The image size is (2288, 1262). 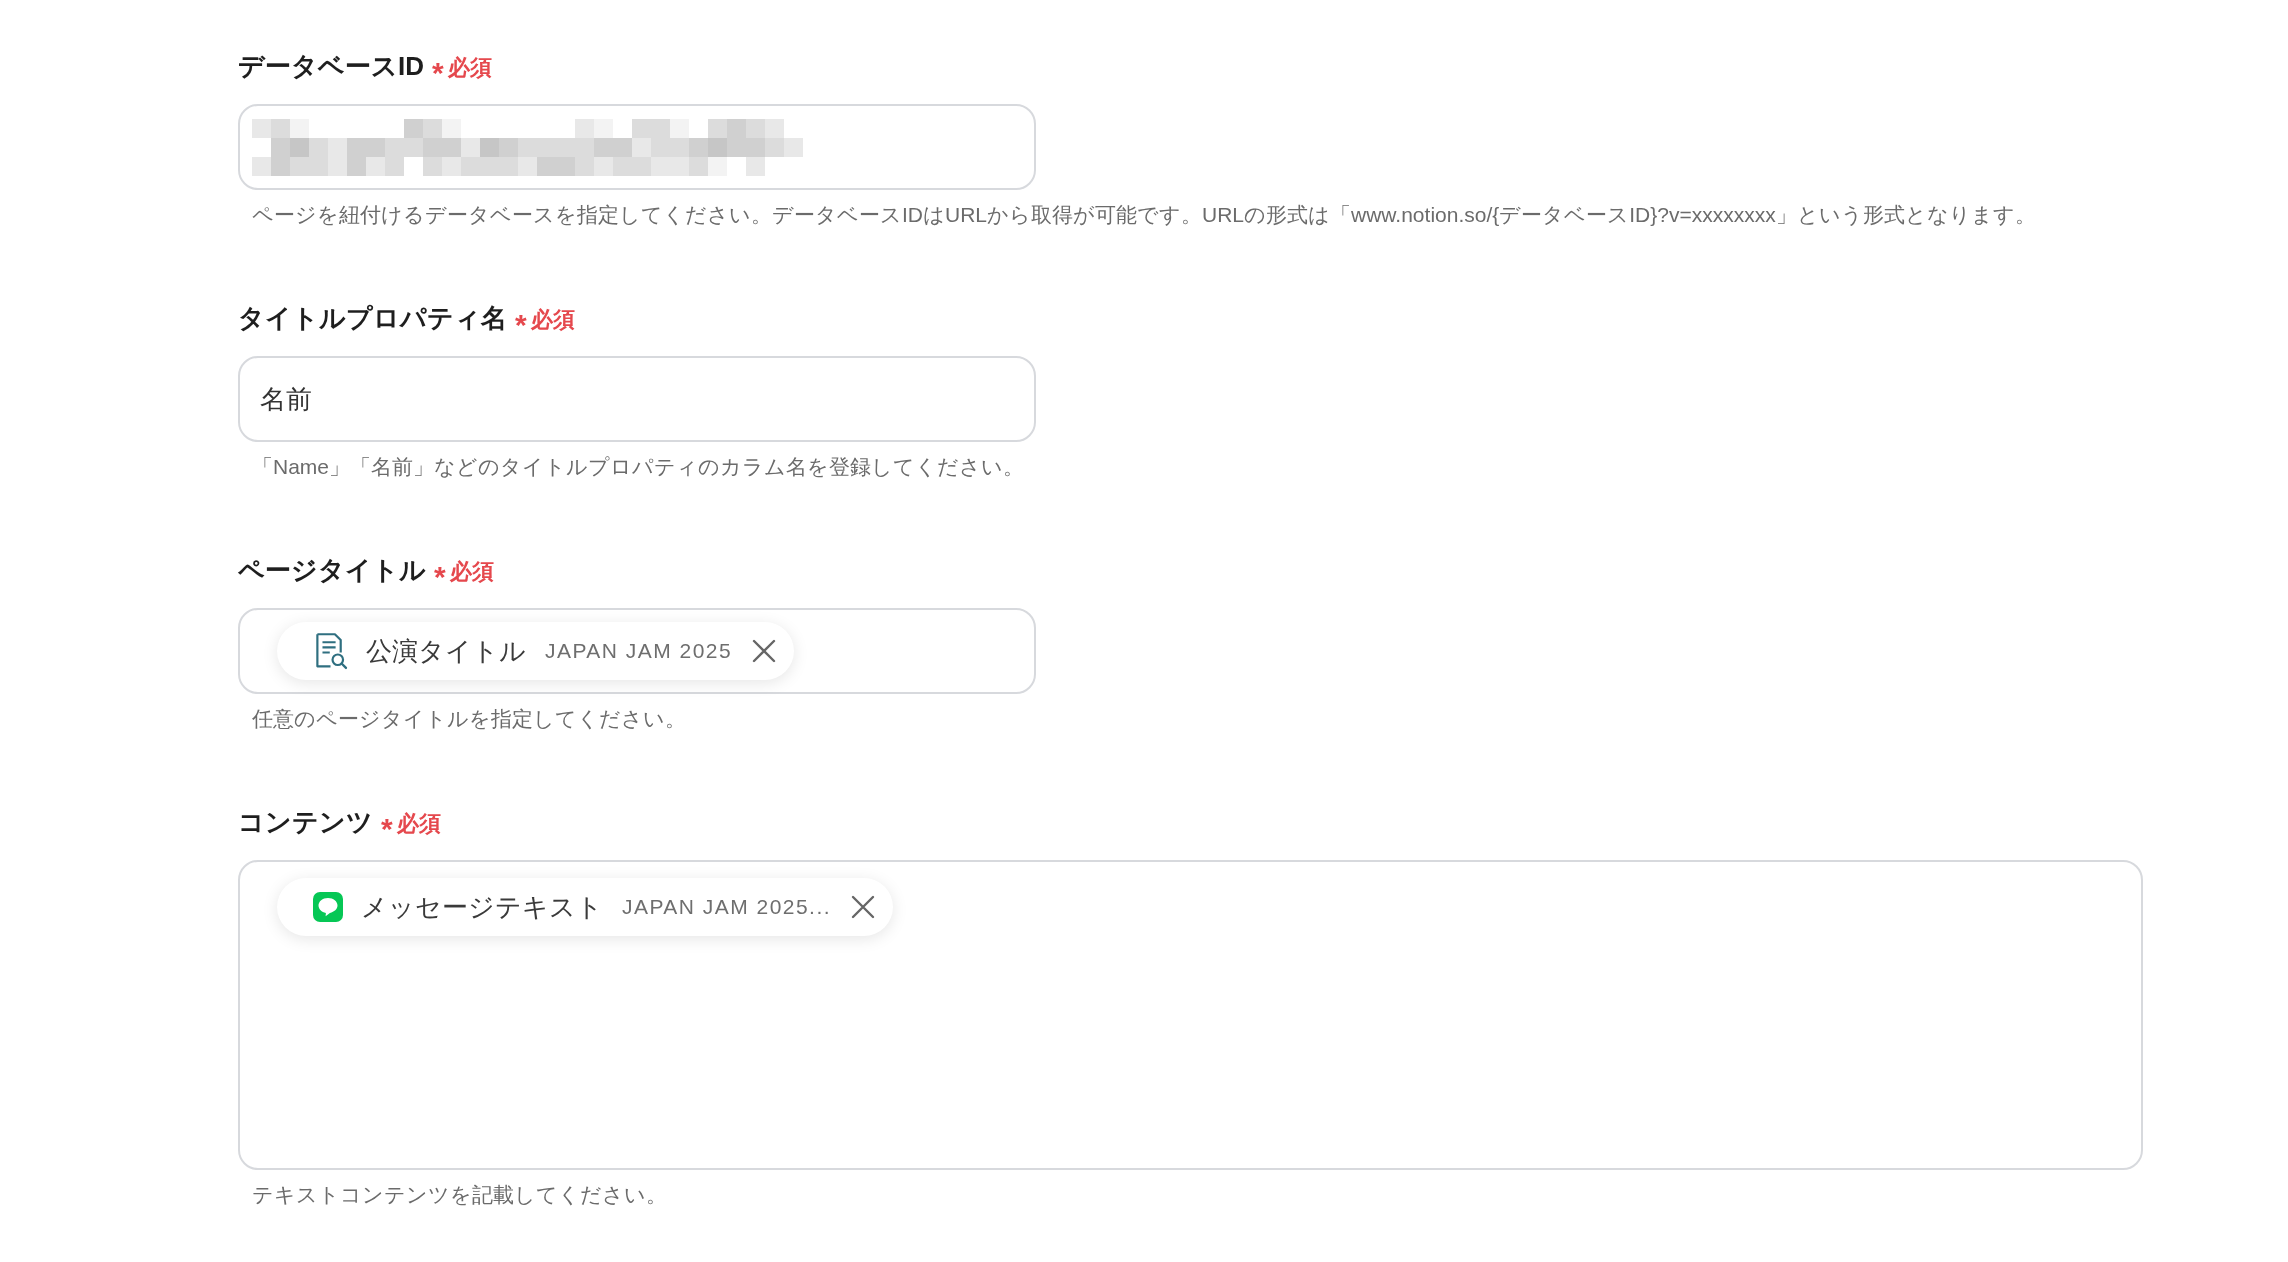 What do you see at coordinates (637, 147) in the screenshot?
I see `input-field` at bounding box center [637, 147].